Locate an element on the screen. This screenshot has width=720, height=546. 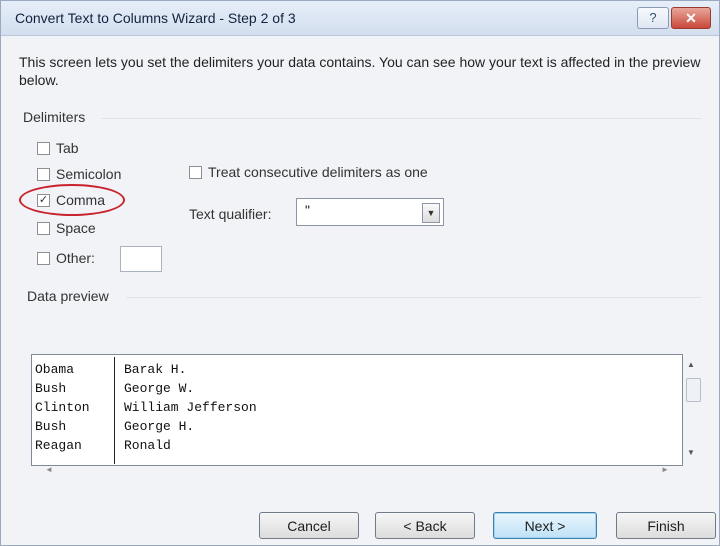
space-checkbox-row: Space is located at coordinates (66, 228).